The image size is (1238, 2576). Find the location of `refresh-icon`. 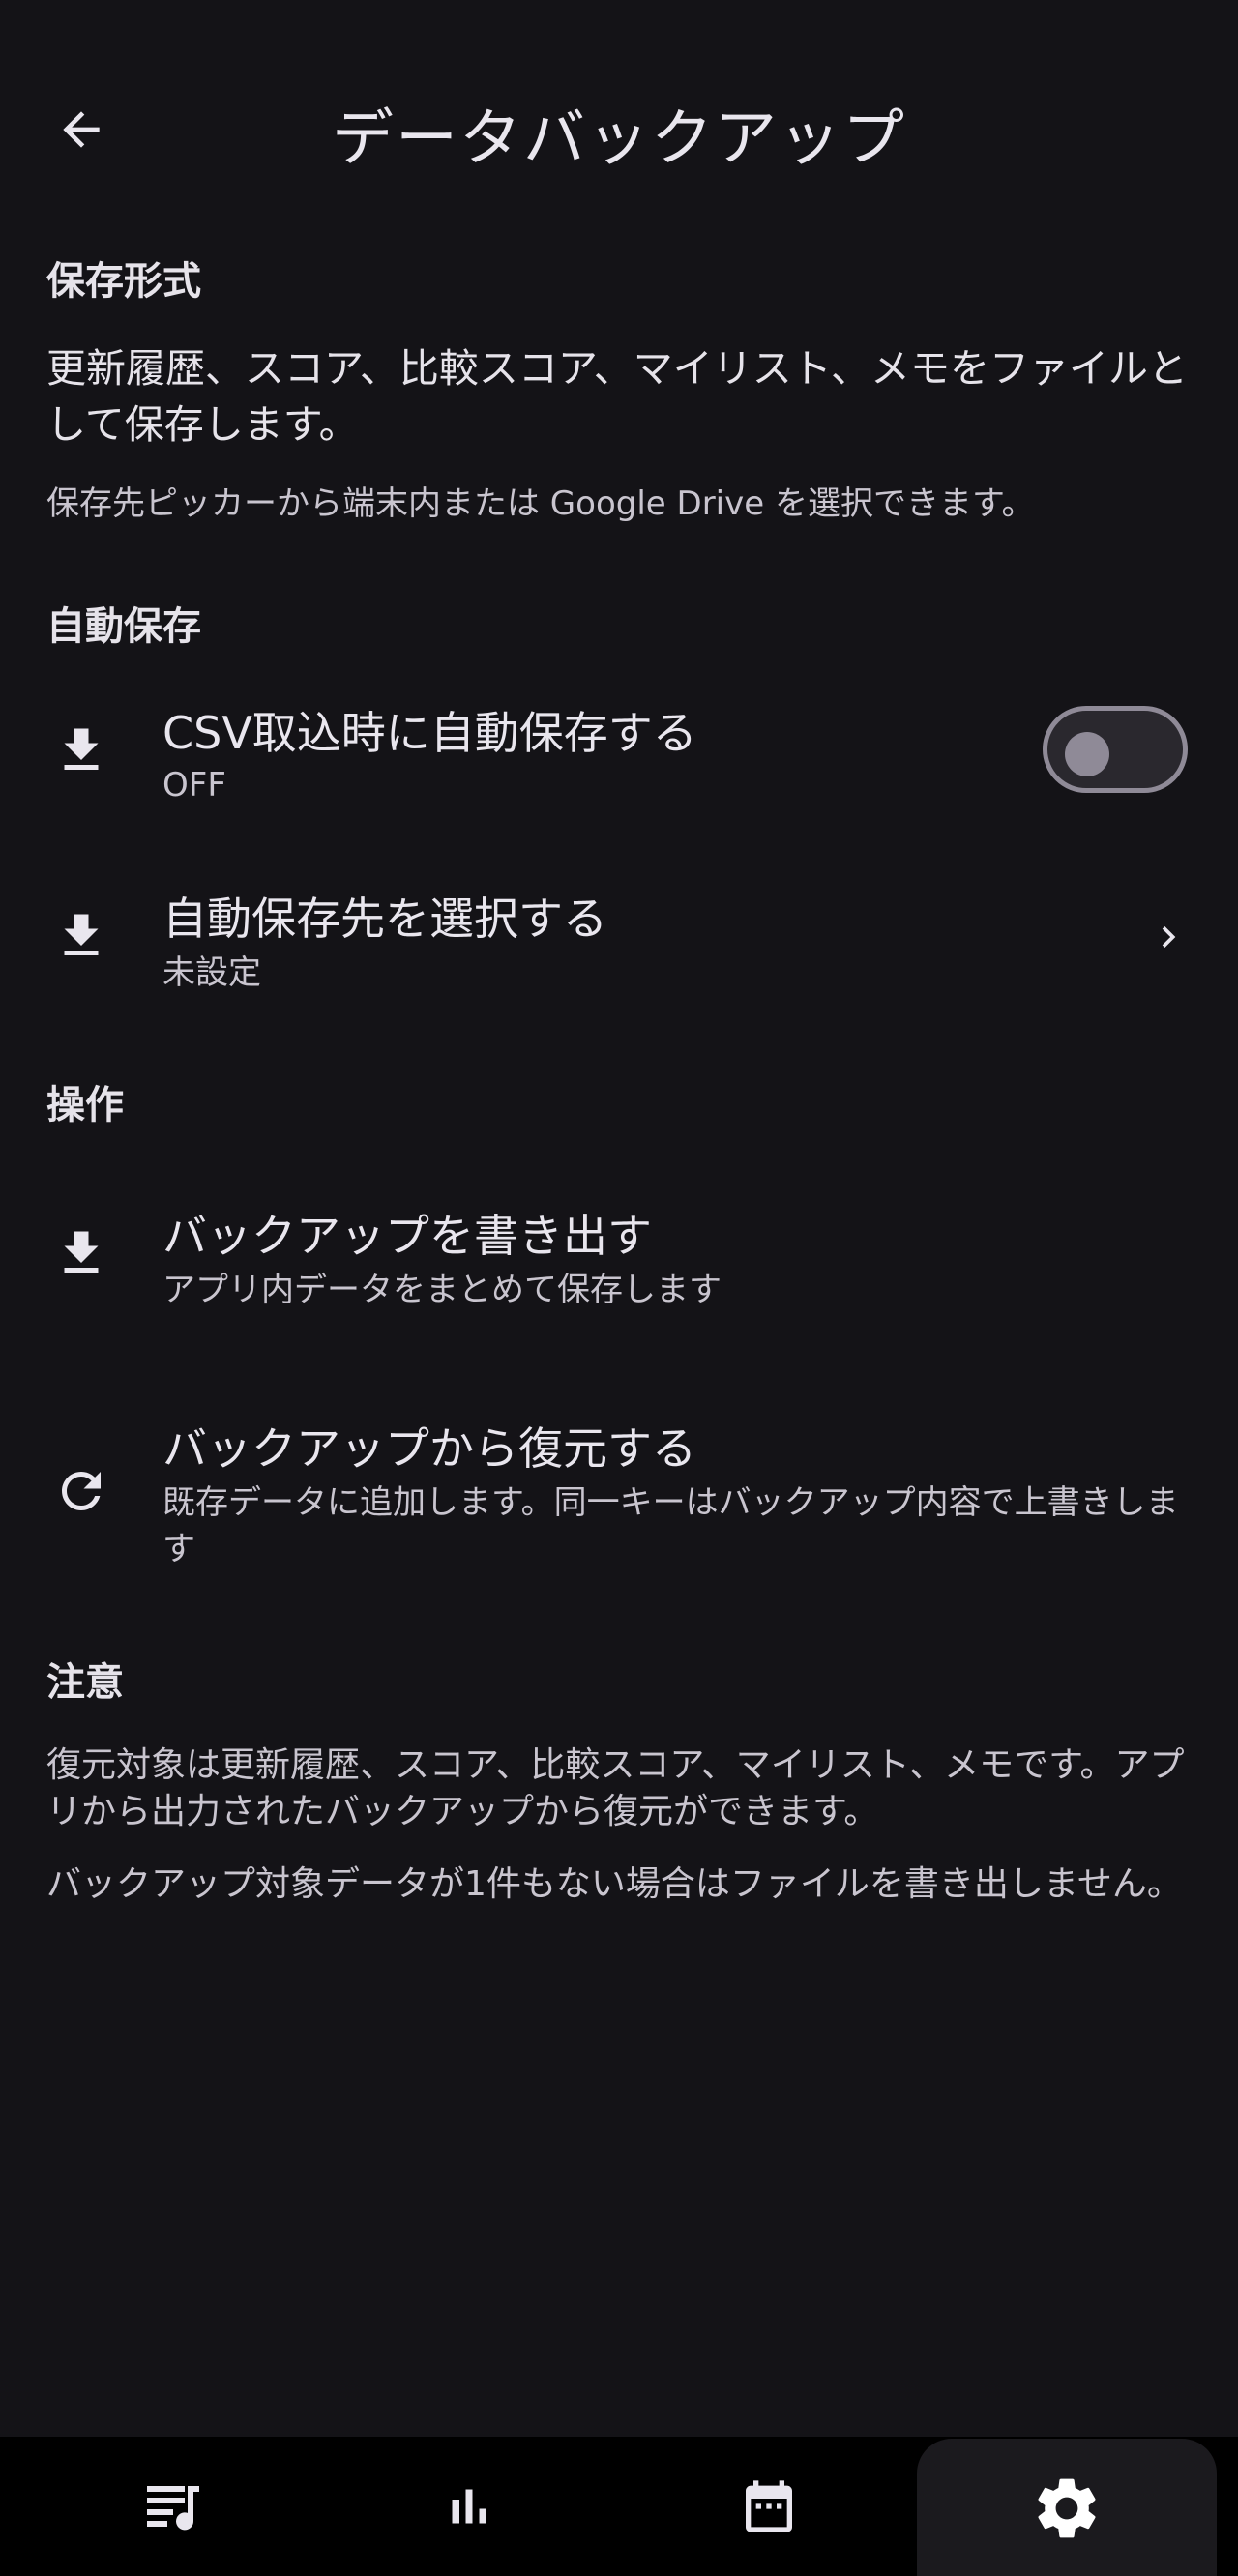

refresh-icon is located at coordinates (81, 1491).